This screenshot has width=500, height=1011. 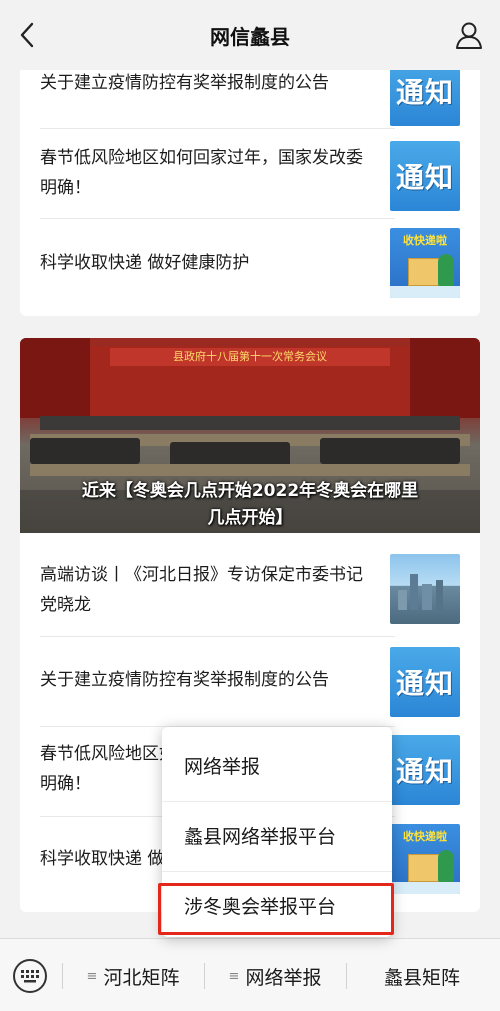 I want to click on stage-banner-text: 县政府十八届第十一次常务会议, so click(x=250, y=357).